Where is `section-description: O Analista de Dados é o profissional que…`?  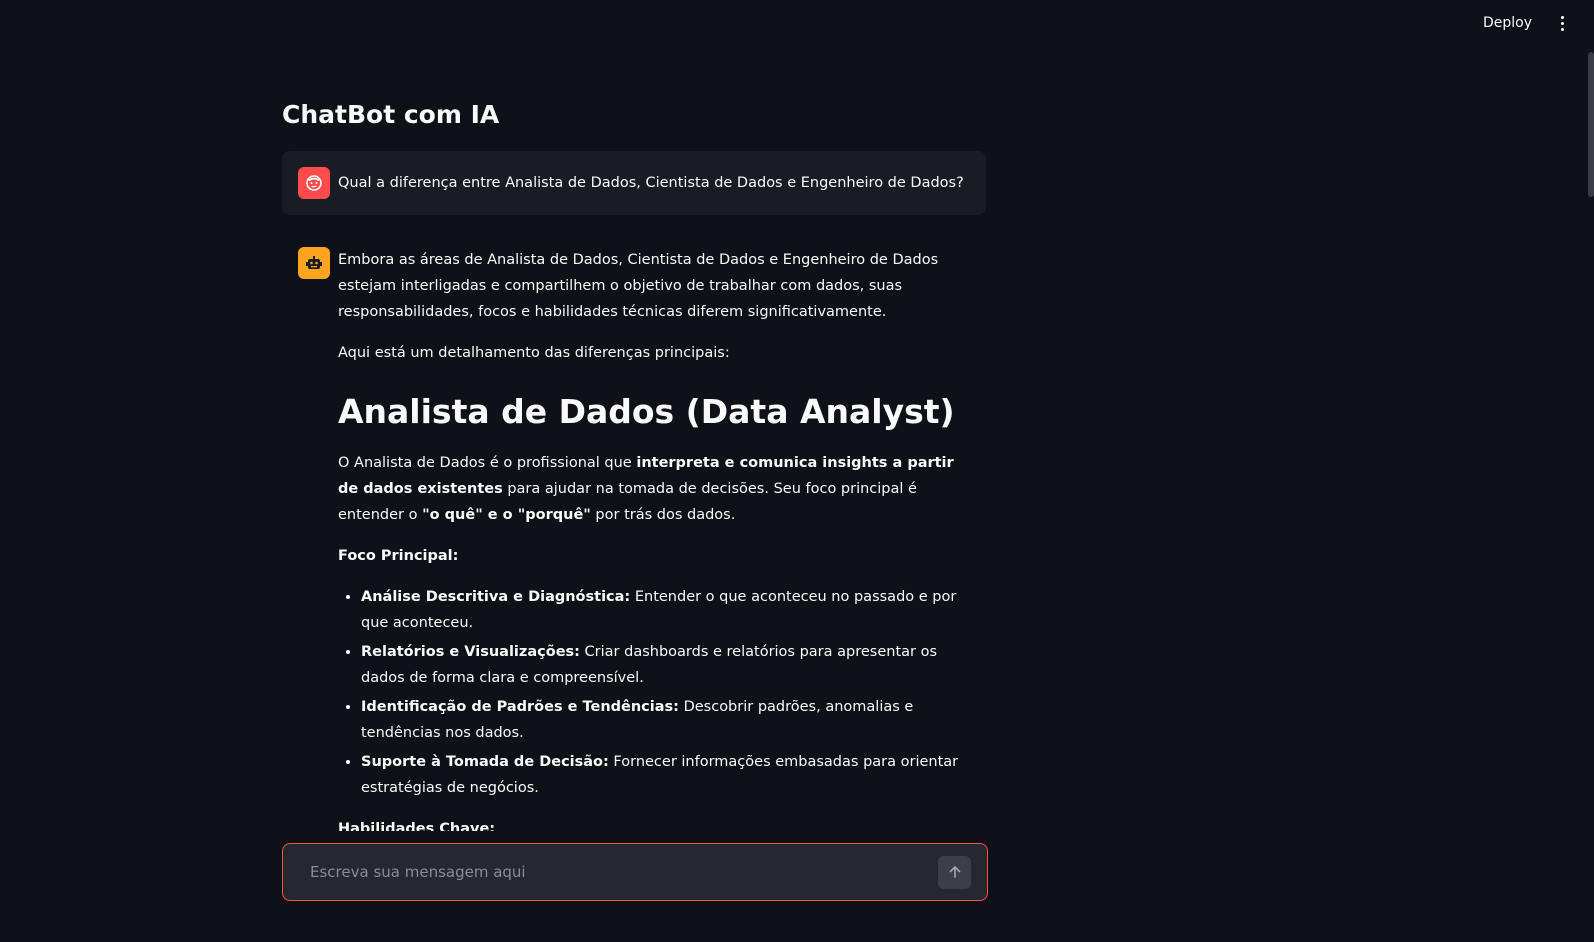 section-description: O Analista de Dados é o profissional que… is located at coordinates (646, 489).